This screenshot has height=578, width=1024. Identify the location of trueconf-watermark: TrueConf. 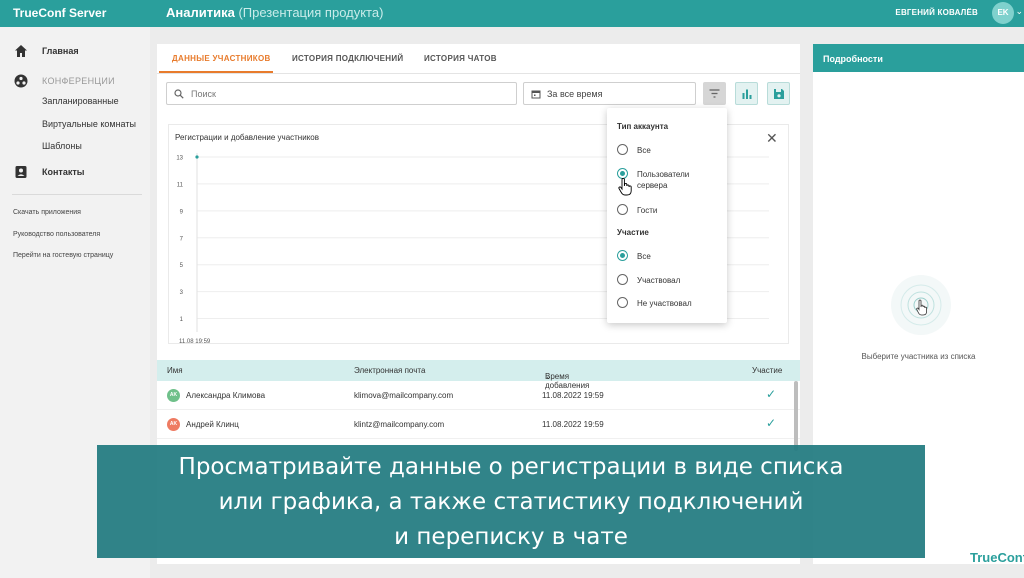
(997, 557).